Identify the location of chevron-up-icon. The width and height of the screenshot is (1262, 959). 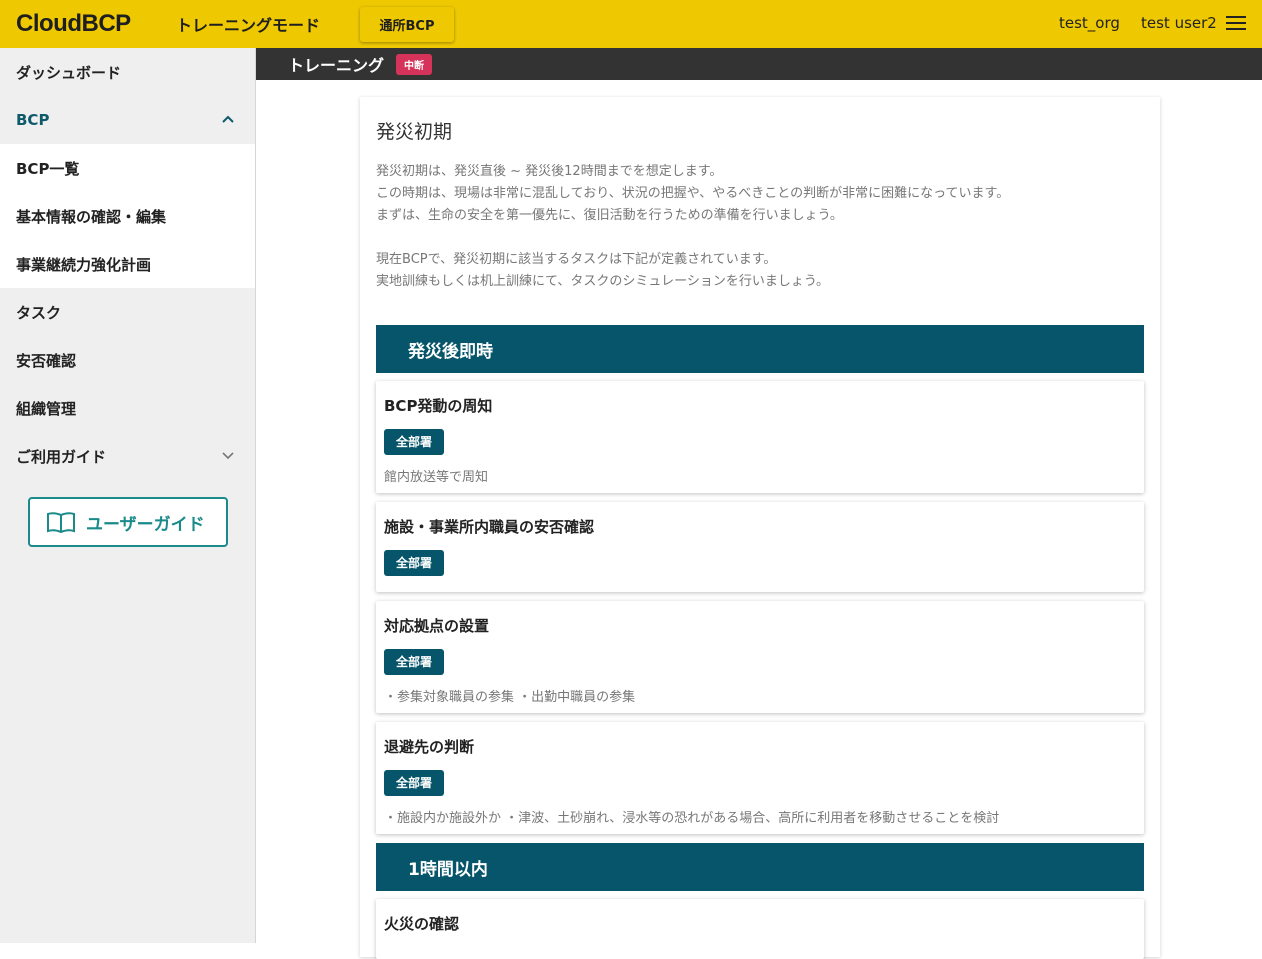
(228, 119).